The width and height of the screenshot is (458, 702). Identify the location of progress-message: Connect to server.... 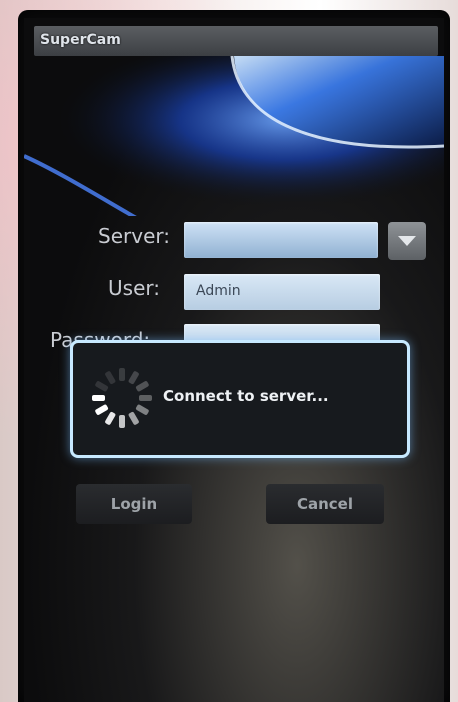
(246, 396).